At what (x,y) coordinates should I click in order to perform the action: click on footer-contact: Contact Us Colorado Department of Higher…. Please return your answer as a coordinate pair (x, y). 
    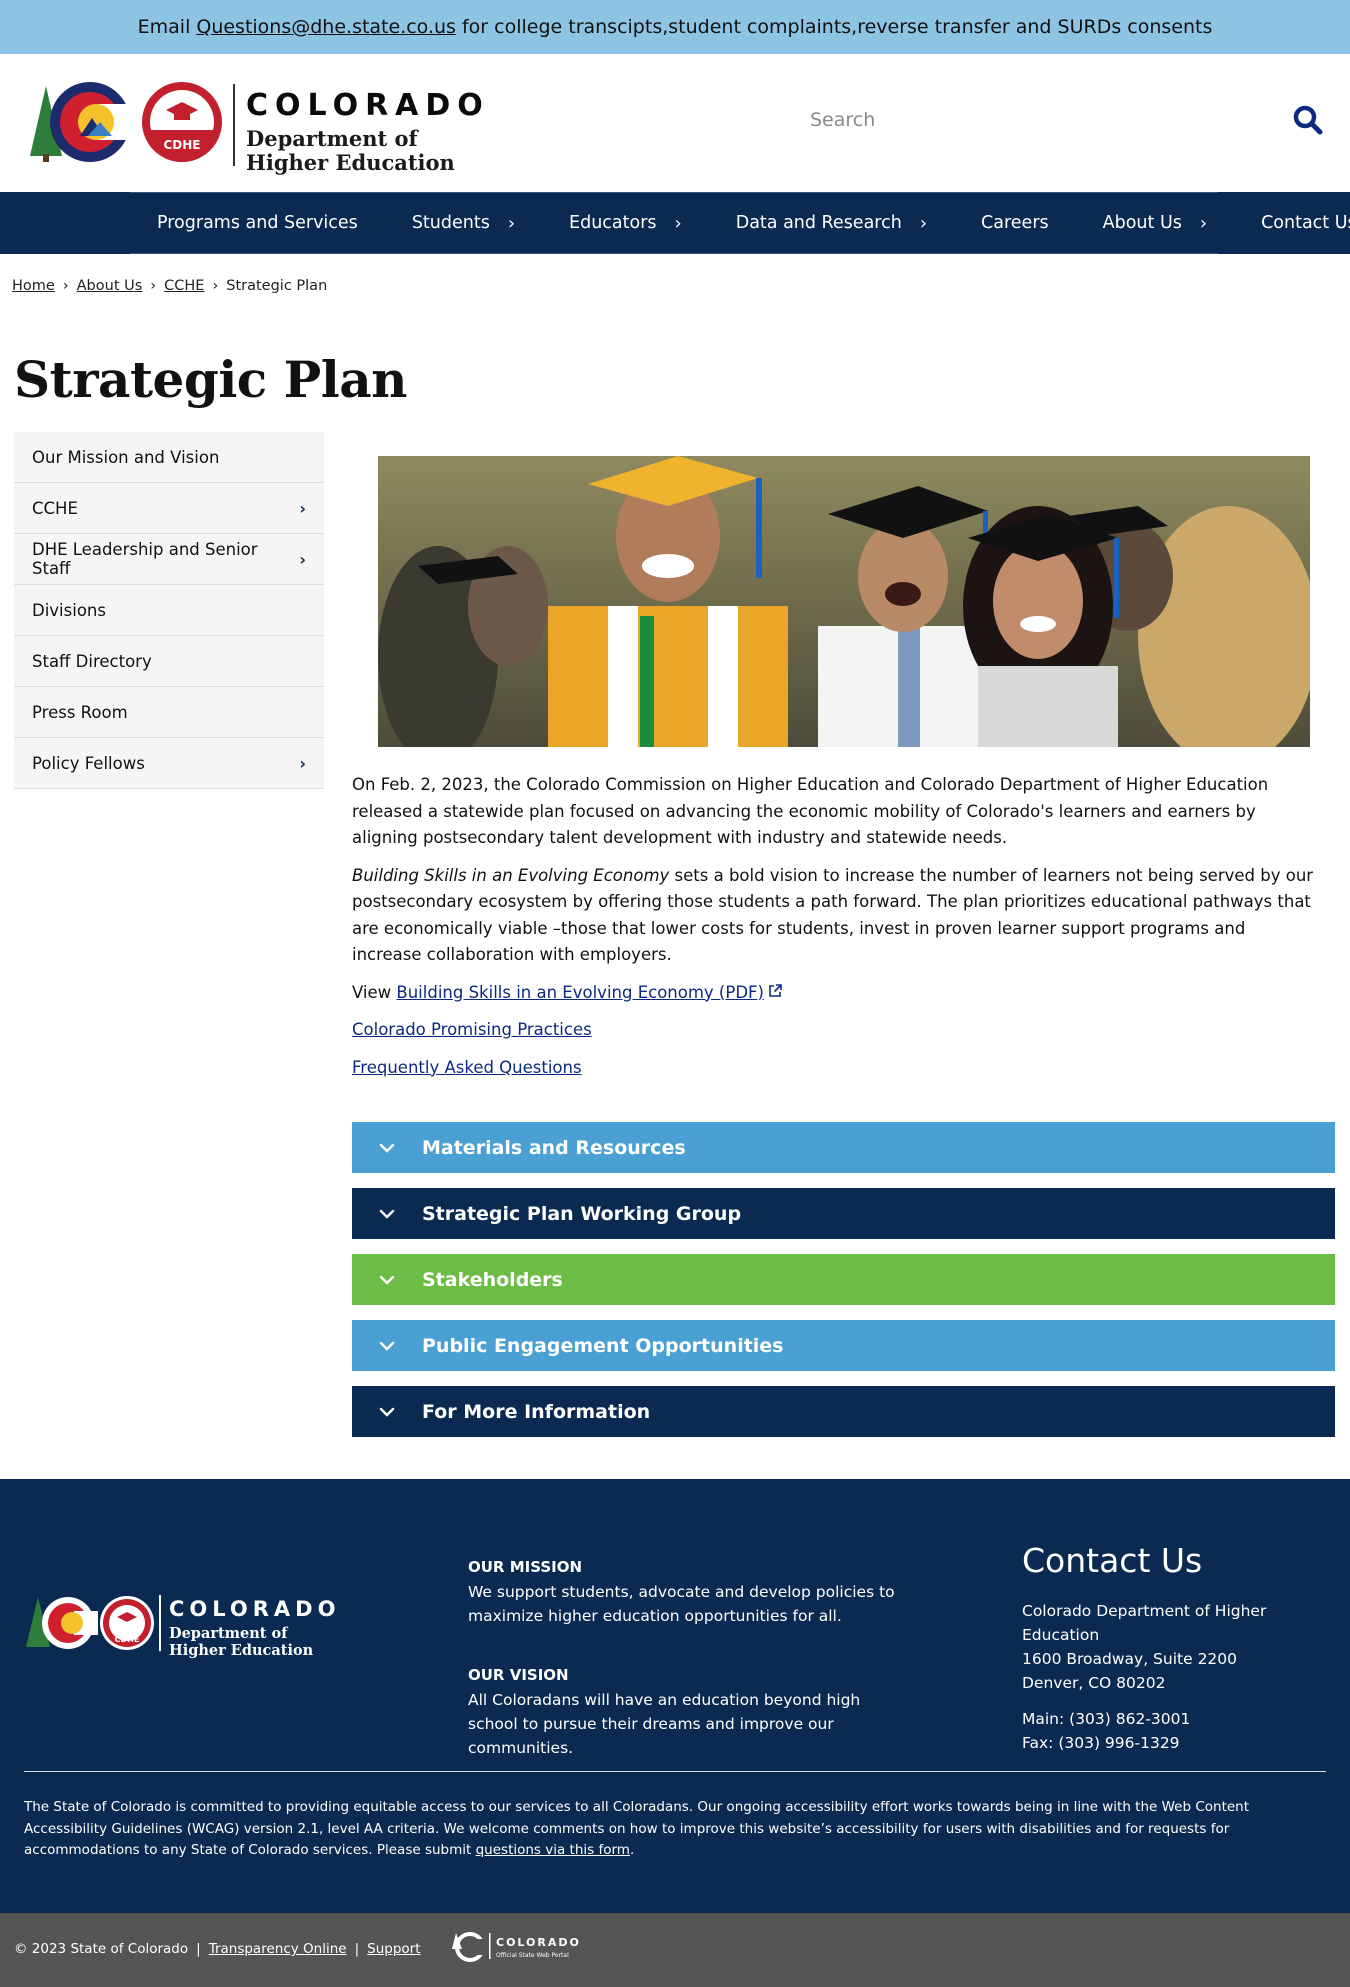
    Looking at the image, I should click on (1182, 1648).